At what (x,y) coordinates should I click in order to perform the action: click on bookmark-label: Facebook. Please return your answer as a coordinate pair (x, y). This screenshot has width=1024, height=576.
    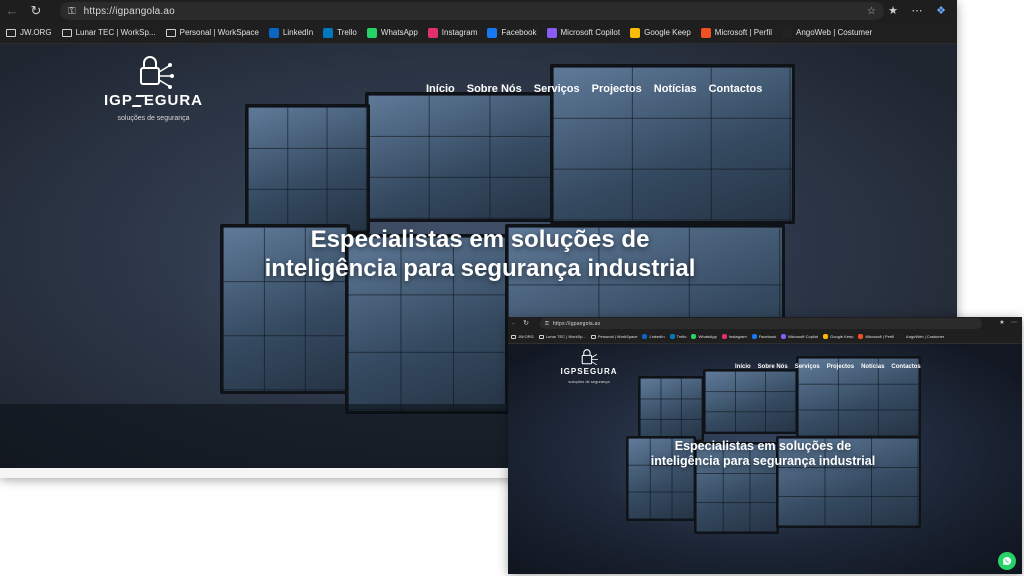
    Looking at the image, I should click on (767, 336).